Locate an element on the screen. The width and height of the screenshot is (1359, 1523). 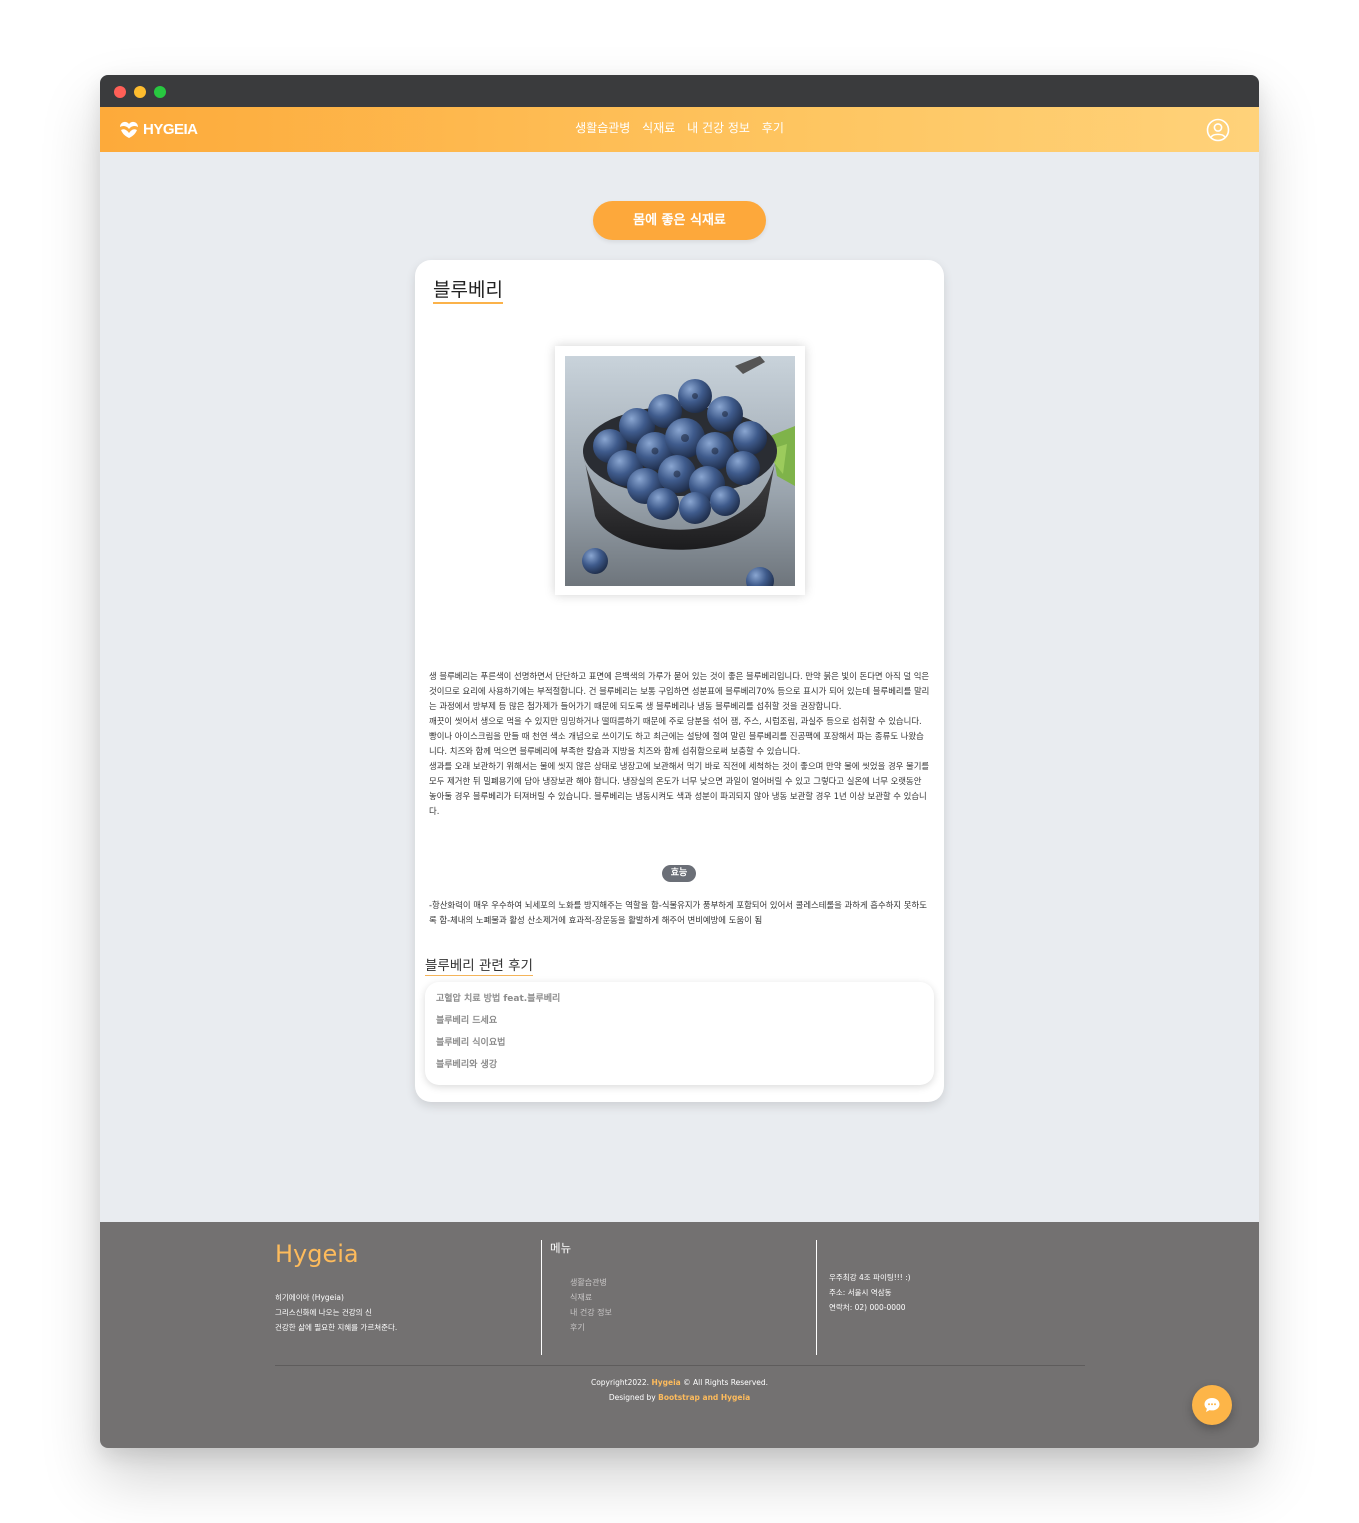
review-link: 블루베리 드세요 is located at coordinates (685, 1021).